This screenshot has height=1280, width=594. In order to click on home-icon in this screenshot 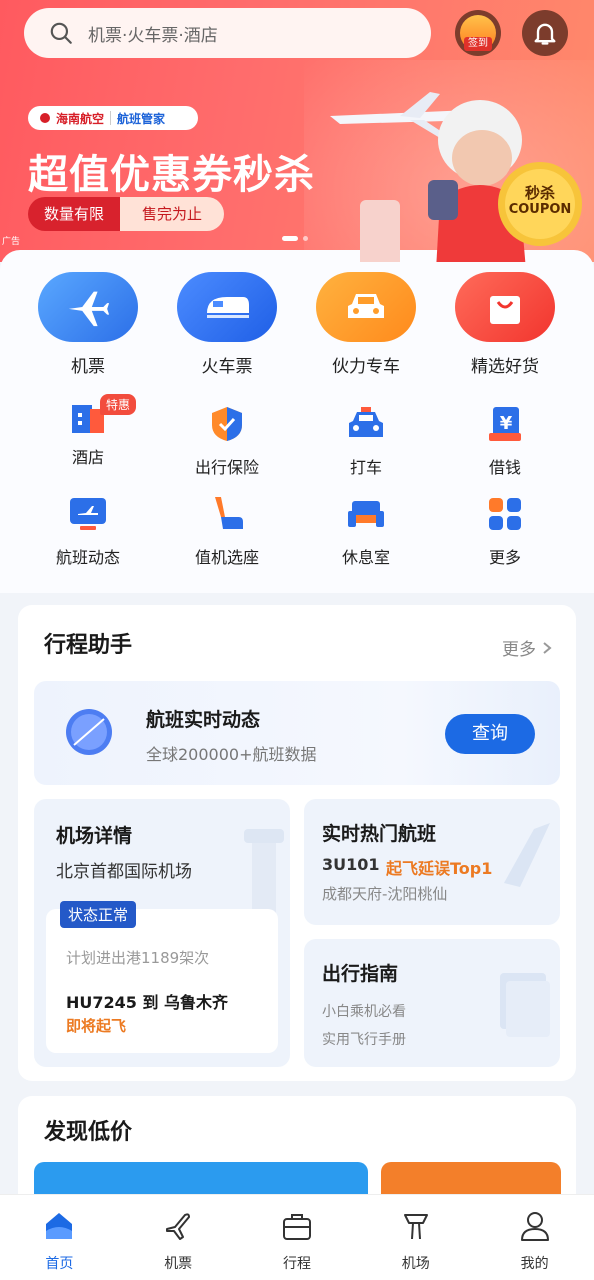, I will do `click(59, 1226)`.